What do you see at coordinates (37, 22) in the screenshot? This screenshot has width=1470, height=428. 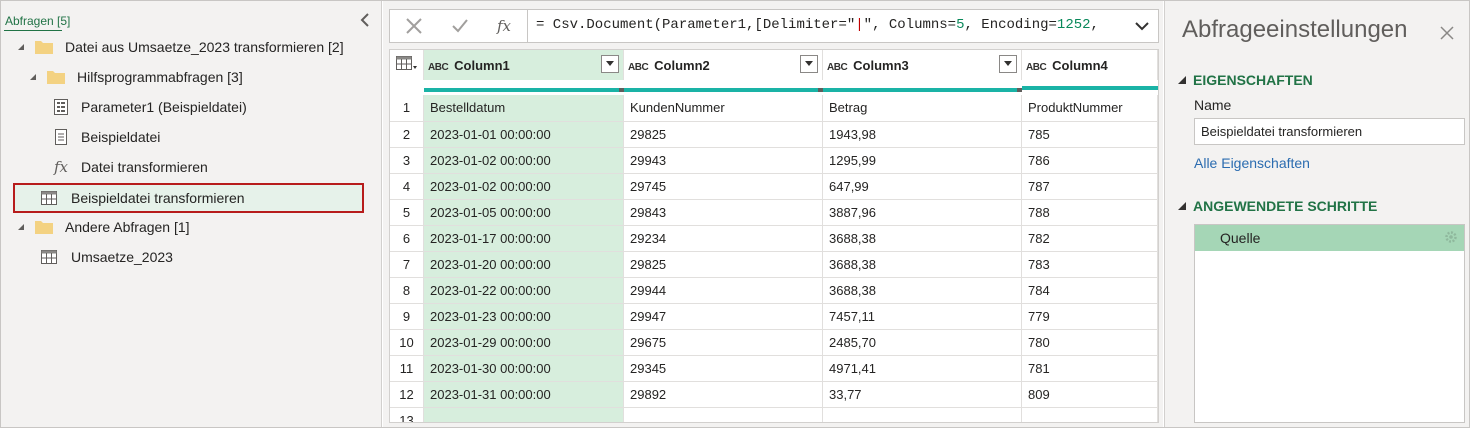 I see `queries-header: Abfragen [5]` at bounding box center [37, 22].